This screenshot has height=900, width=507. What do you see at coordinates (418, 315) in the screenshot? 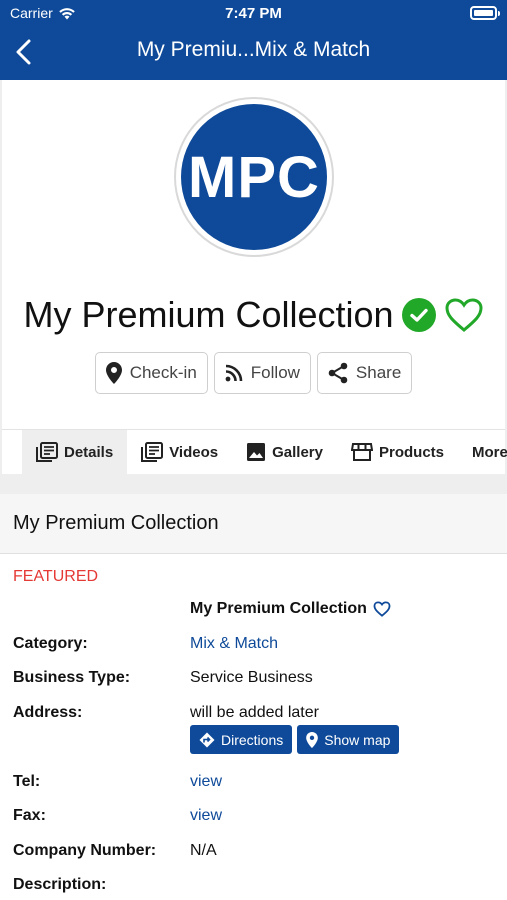
I see `verified-icon` at bounding box center [418, 315].